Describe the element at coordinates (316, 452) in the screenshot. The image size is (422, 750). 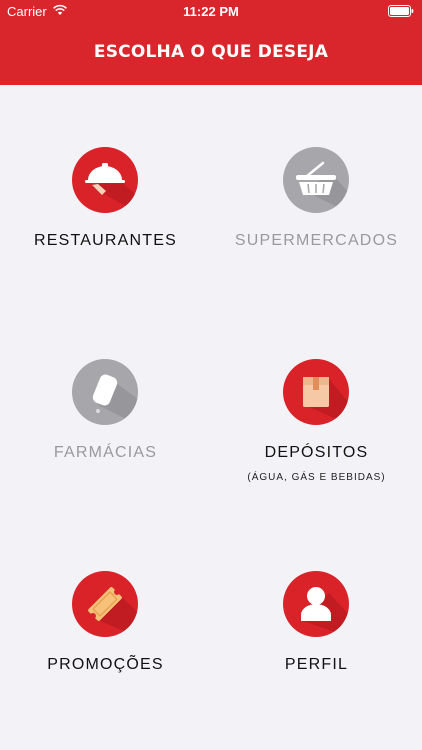
I see `menu-depositos-label: DEPÓSITOS` at that location.